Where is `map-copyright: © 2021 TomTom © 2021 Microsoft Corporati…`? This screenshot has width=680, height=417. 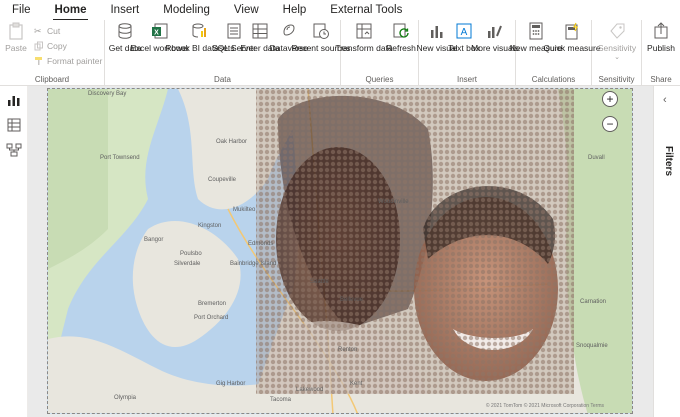
map-copyright: © 2021 TomTom © 2021 Microsoft Corporati… is located at coordinates (544, 406).